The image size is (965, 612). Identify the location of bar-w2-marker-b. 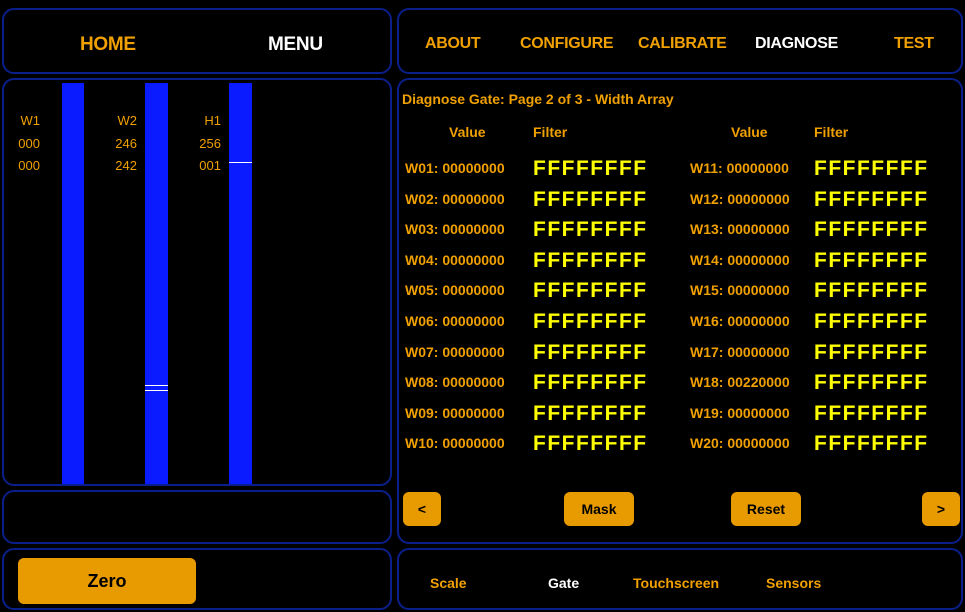
(156, 390).